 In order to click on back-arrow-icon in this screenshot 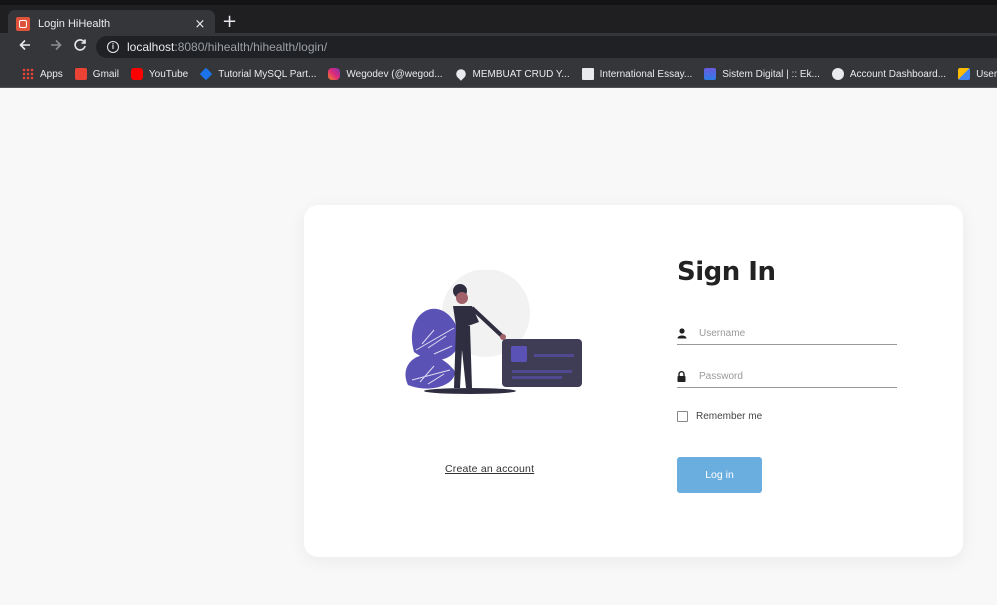, I will do `click(25, 47)`.